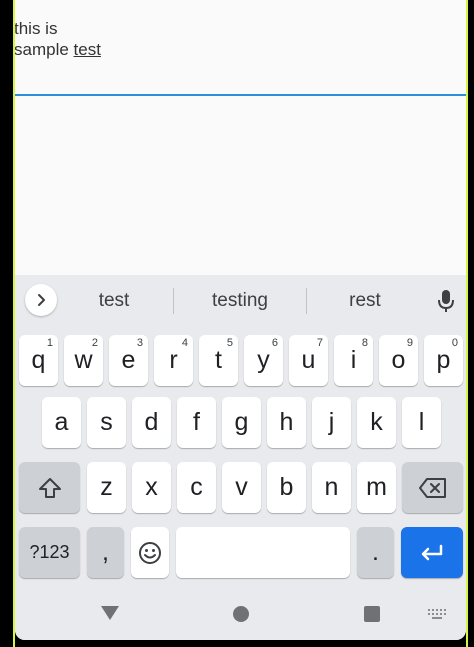  What do you see at coordinates (151, 487) in the screenshot?
I see `key-x: x` at bounding box center [151, 487].